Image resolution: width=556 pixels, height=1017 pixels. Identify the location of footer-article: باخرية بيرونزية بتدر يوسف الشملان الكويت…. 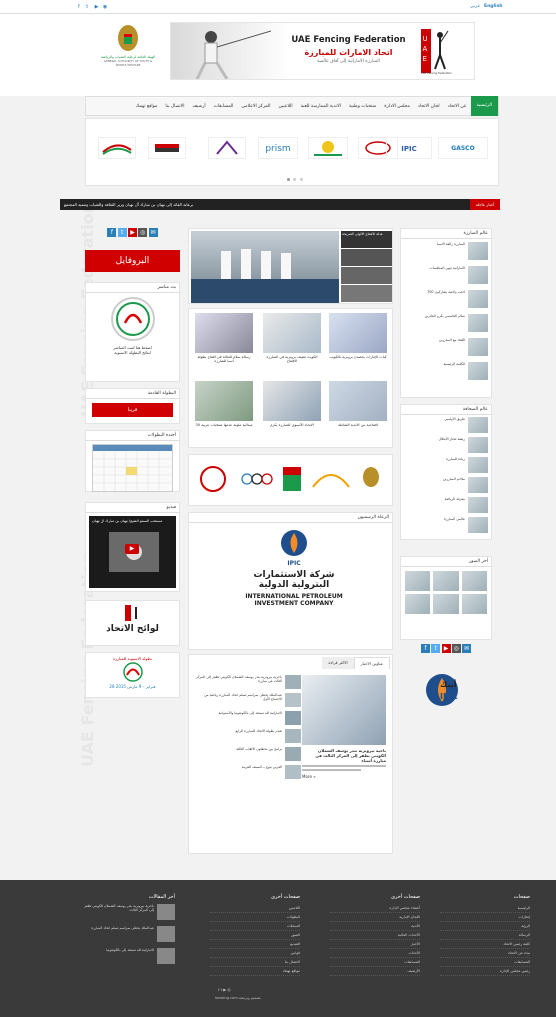
(127, 912).